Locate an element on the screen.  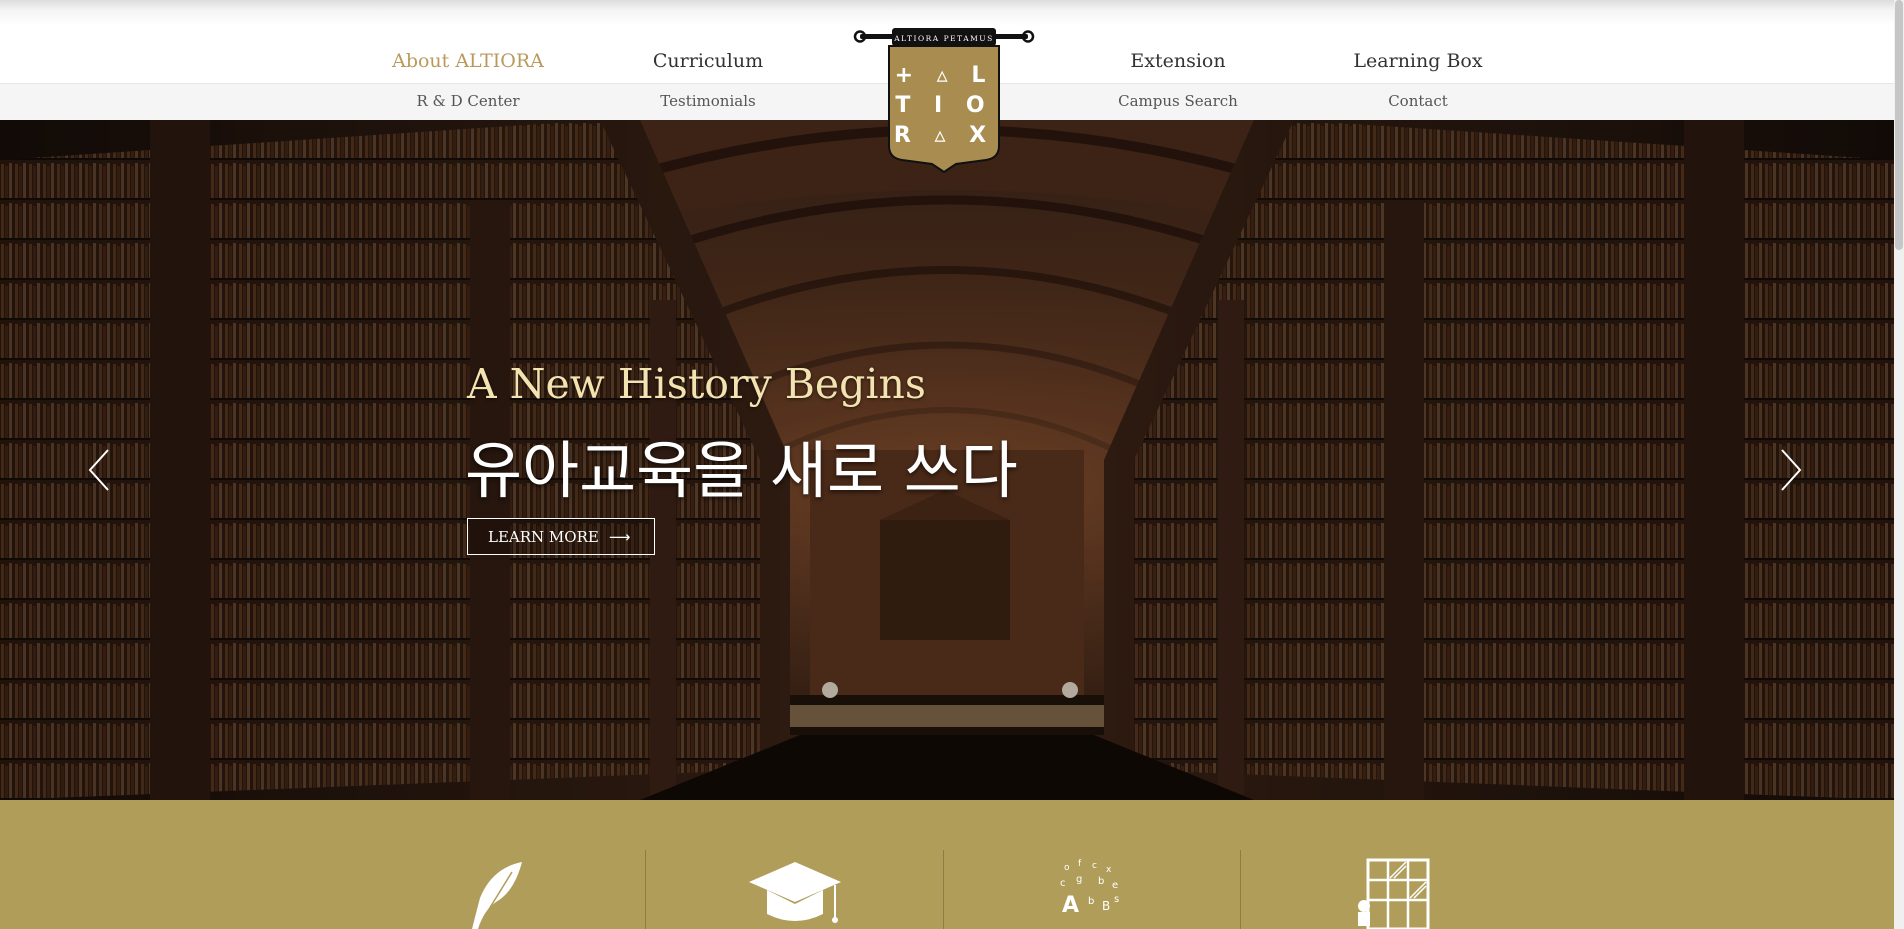
svg-text: B is located at coordinates (1106, 906).